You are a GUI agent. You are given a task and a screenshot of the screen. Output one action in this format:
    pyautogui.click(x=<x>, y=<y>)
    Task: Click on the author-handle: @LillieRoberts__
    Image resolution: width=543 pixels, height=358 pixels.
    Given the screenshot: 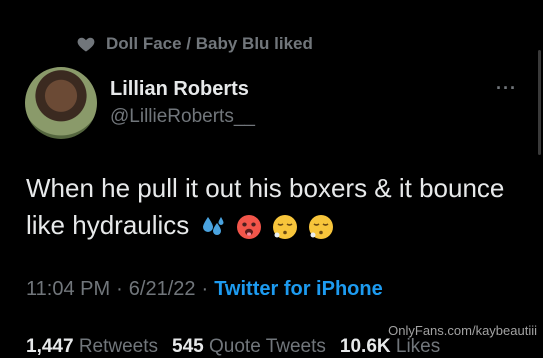 What is the action you would take?
    pyautogui.click(x=182, y=117)
    